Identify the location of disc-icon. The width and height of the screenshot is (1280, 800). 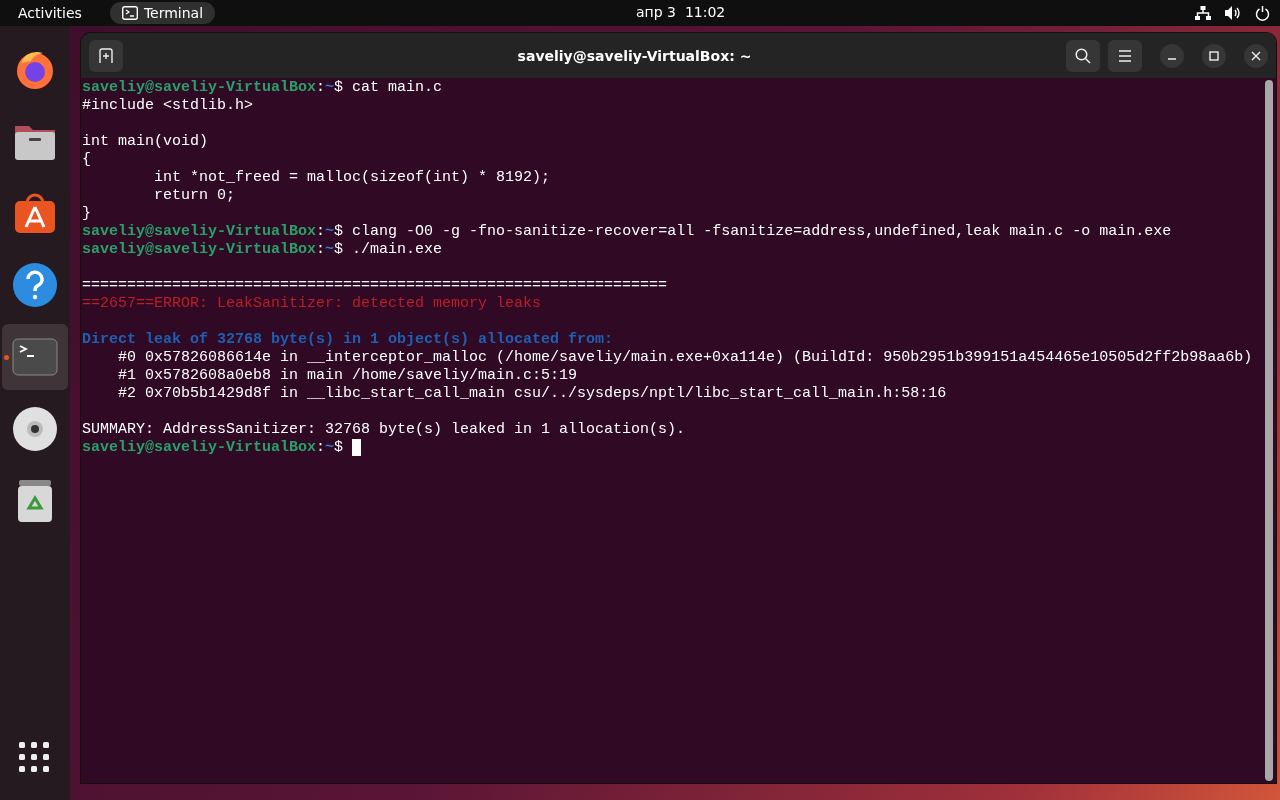
(35, 429).